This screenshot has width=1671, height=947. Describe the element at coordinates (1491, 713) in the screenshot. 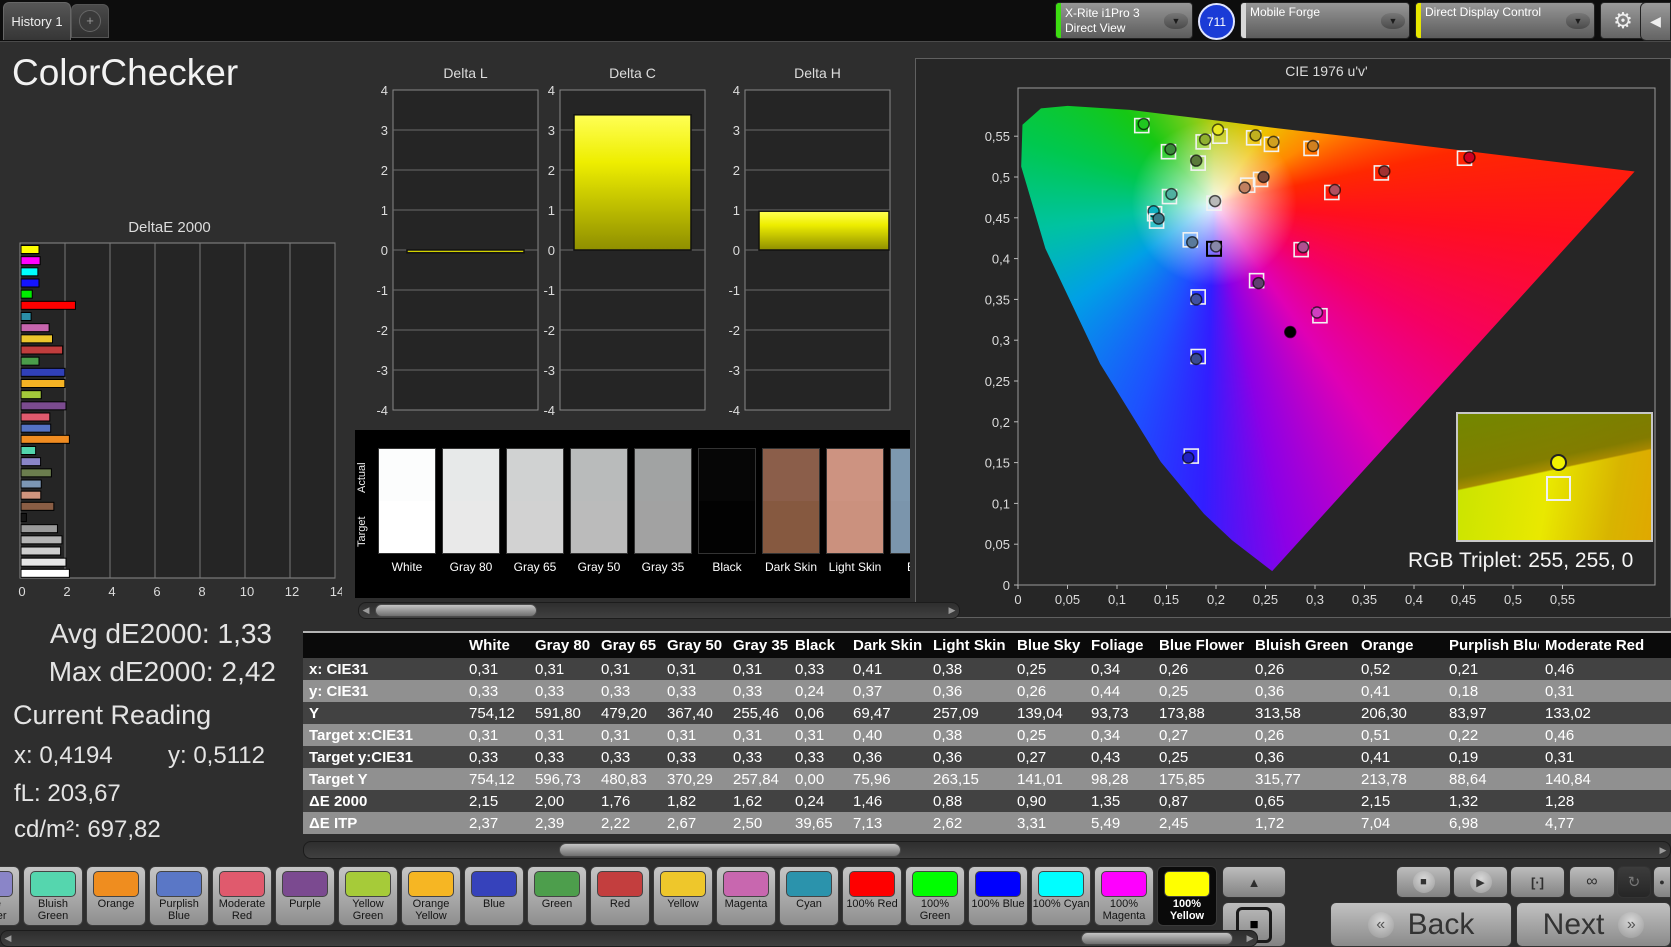

I see `table-cell: 83,97` at that location.